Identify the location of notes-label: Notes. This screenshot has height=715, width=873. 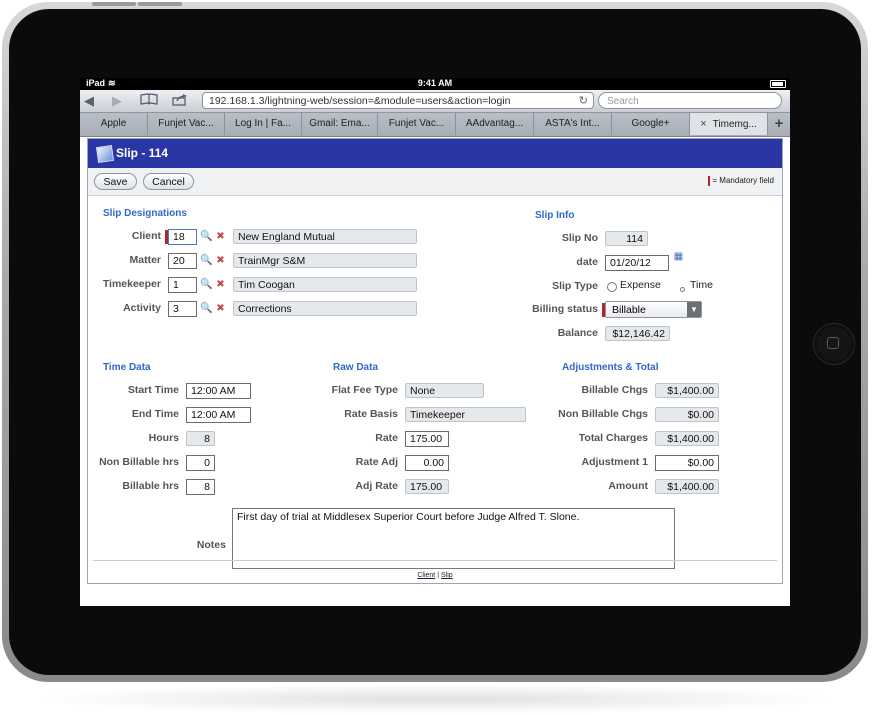
(211, 545).